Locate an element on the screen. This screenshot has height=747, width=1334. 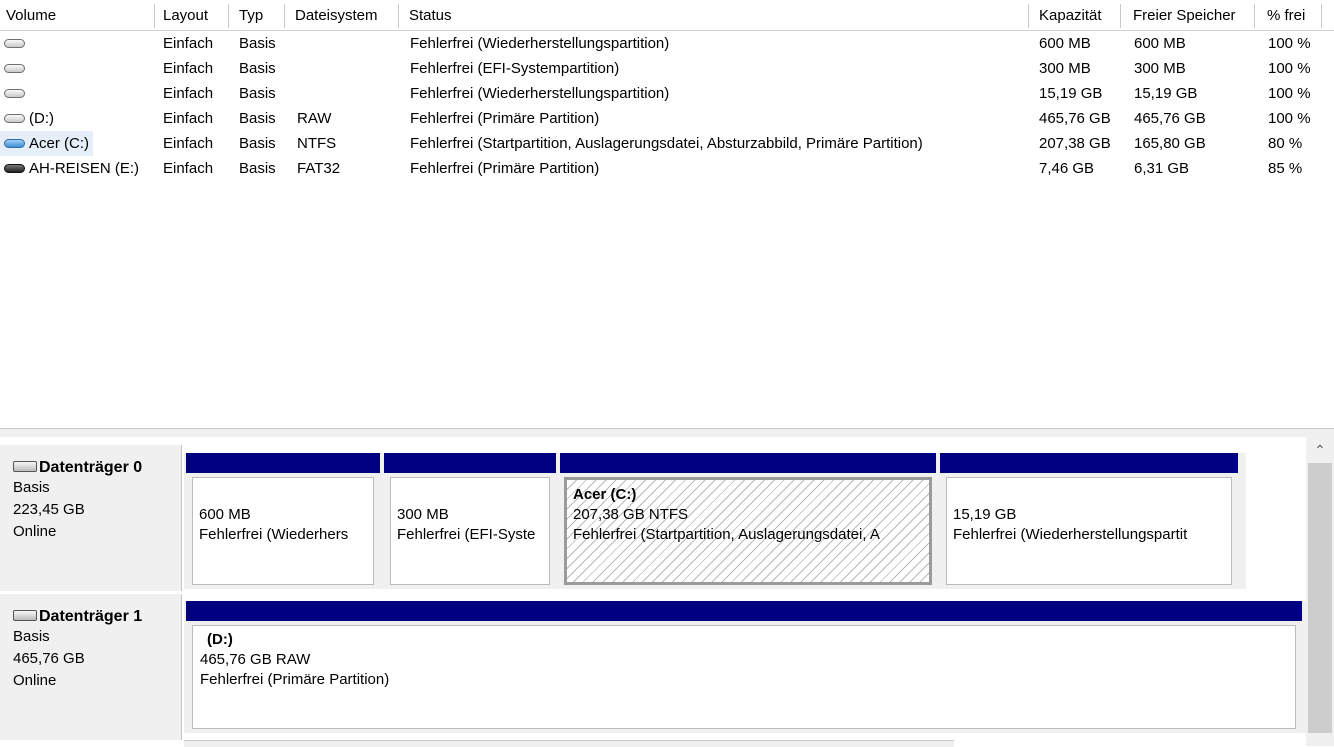
column-header-capacity: Kapazität is located at coordinates (1077, 16).